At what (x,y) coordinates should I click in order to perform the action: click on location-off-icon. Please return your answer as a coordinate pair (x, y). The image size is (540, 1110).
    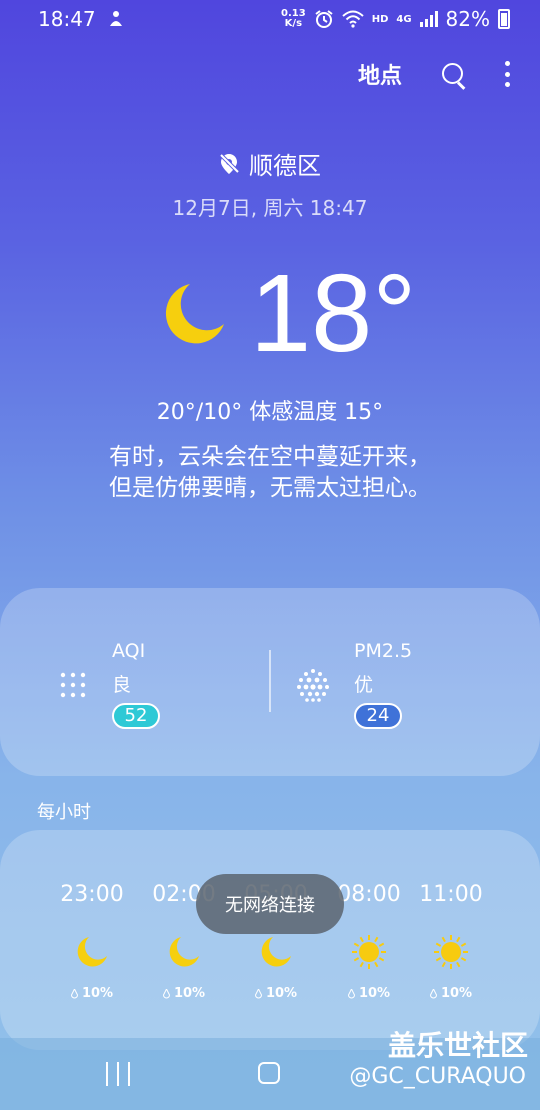
    Looking at the image, I should click on (229, 163).